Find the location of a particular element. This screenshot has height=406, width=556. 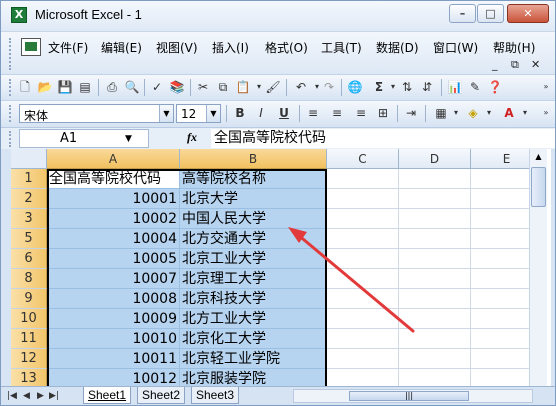

menu-format: 格式(O) is located at coordinates (286, 47).